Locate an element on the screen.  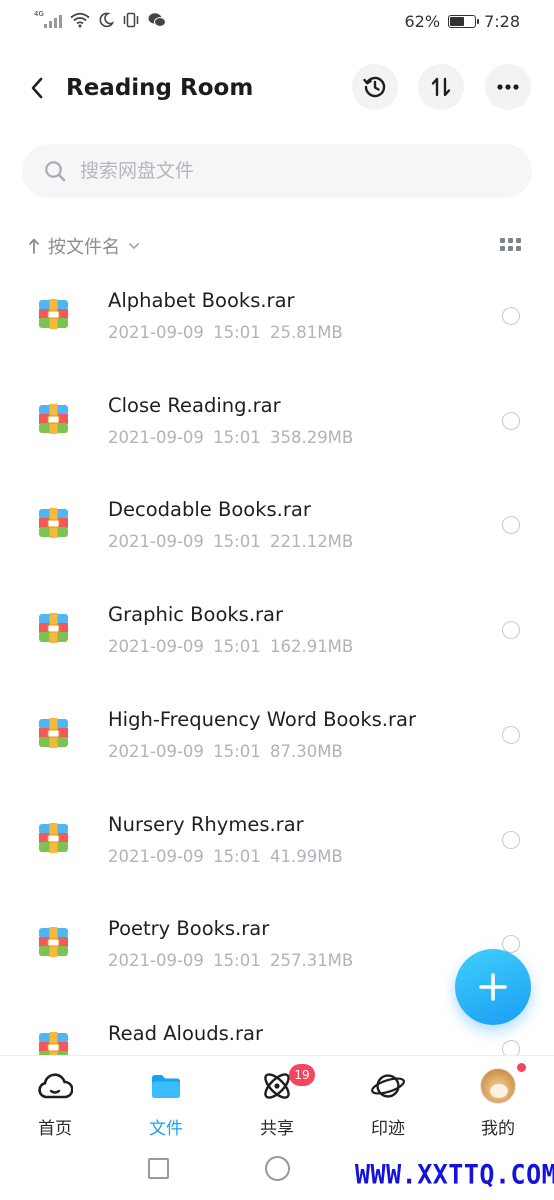
file-meta: 2021-09-09 15:01 162.91MB is located at coordinates (230, 647).